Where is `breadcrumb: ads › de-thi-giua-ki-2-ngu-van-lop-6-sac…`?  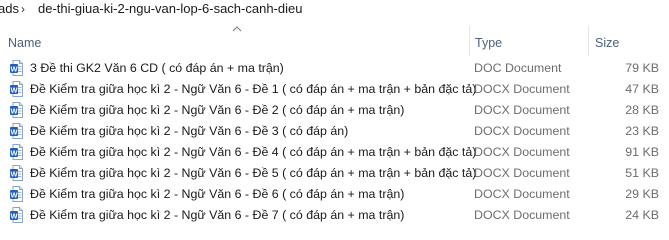
breadcrumb: ads › de-thi-giua-ki-2-ngu-van-lop-6-sac… is located at coordinates (334, 11).